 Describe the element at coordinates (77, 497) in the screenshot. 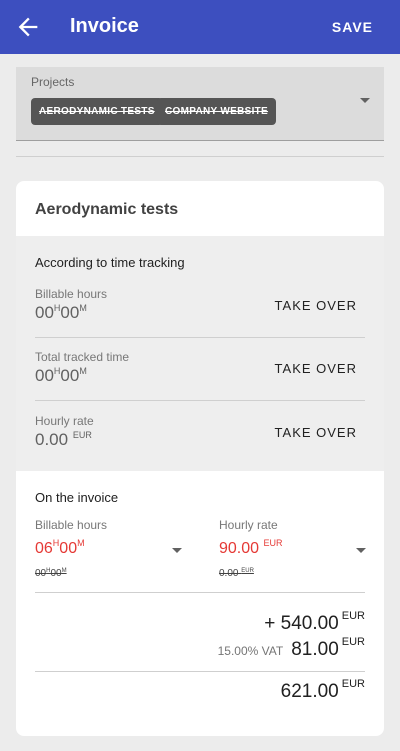

I see `invoice-heading: On the invoice` at that location.